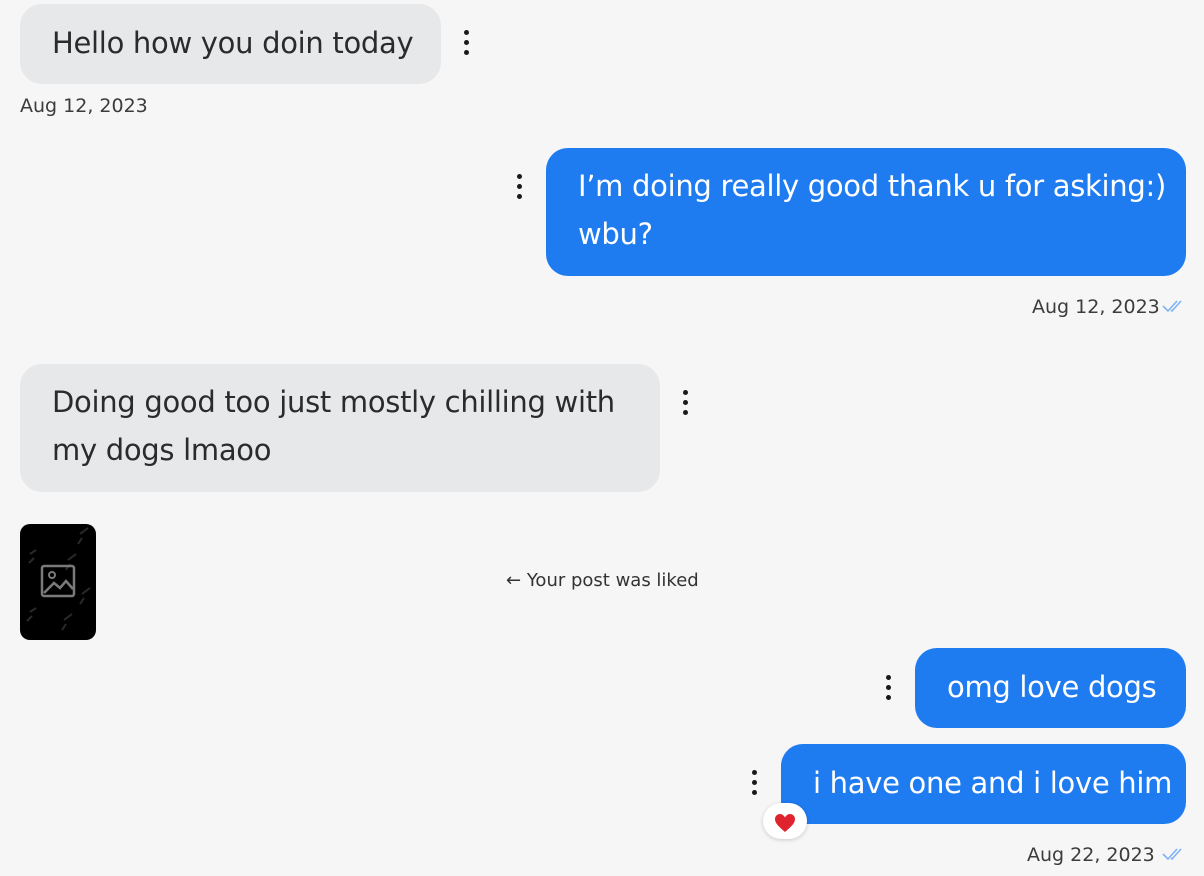 The height and width of the screenshot is (876, 1204). I want to click on image-placeholder-icon, so click(58, 581).